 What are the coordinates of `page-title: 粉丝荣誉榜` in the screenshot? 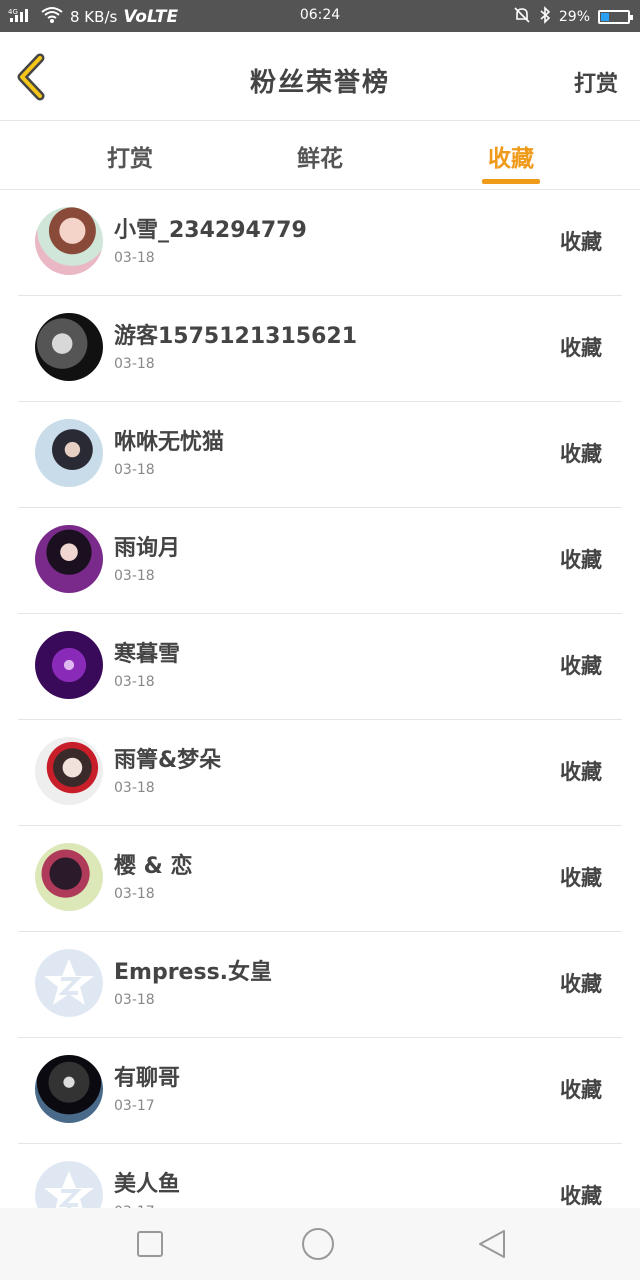 It's located at (319, 83).